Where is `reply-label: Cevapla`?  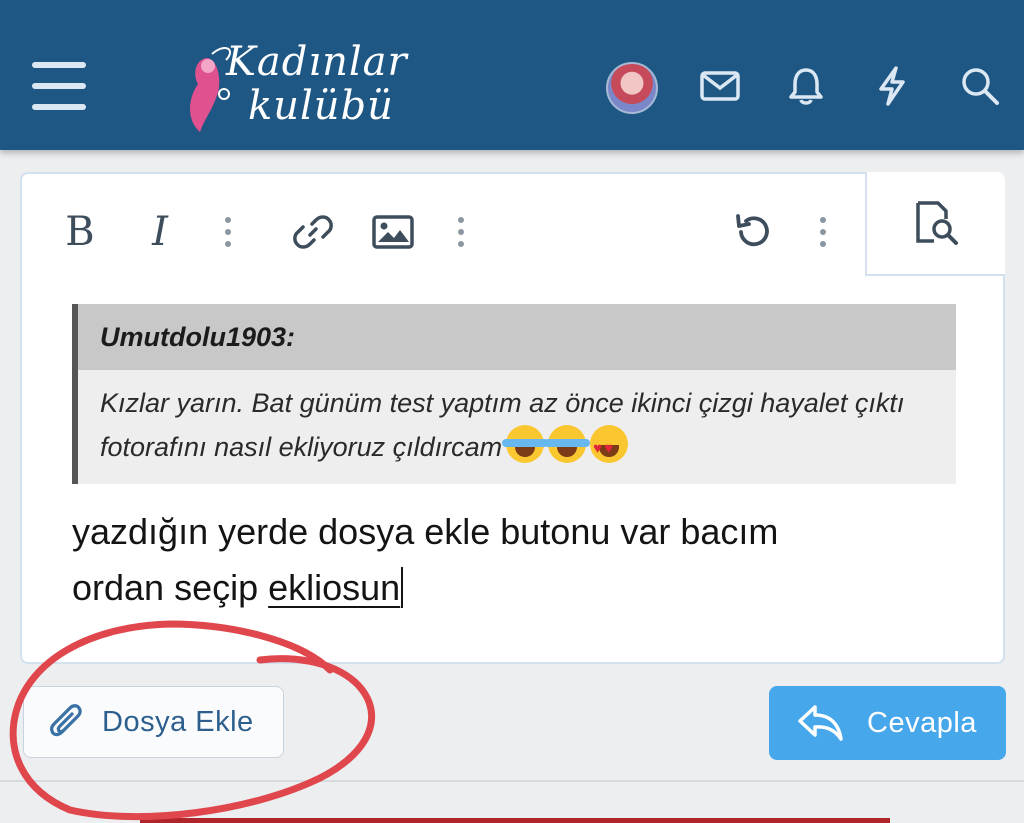 reply-label: Cevapla is located at coordinates (922, 722).